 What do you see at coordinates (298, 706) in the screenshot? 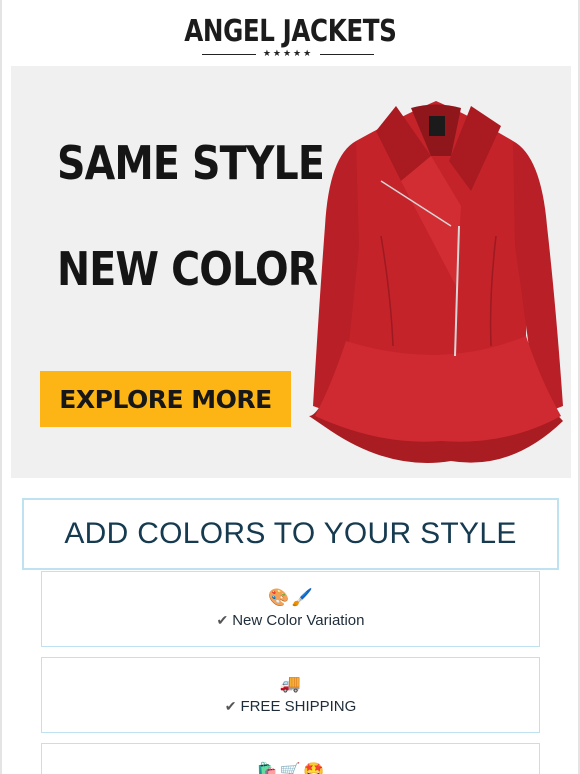
I see `feature-label: FREE SHIPPING` at bounding box center [298, 706].